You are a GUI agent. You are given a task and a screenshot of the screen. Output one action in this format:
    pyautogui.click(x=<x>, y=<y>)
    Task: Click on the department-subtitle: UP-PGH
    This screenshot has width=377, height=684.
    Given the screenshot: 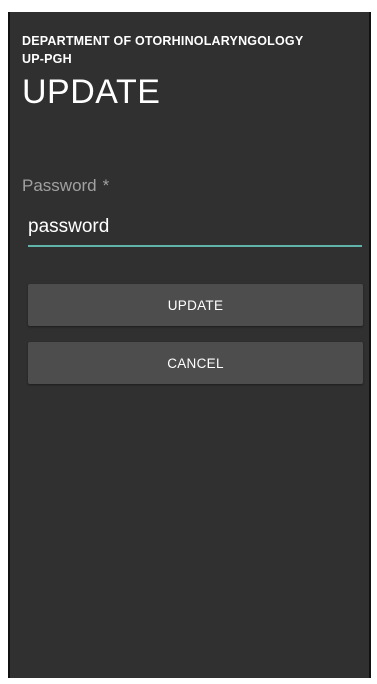 What is the action you would take?
    pyautogui.click(x=47, y=59)
    